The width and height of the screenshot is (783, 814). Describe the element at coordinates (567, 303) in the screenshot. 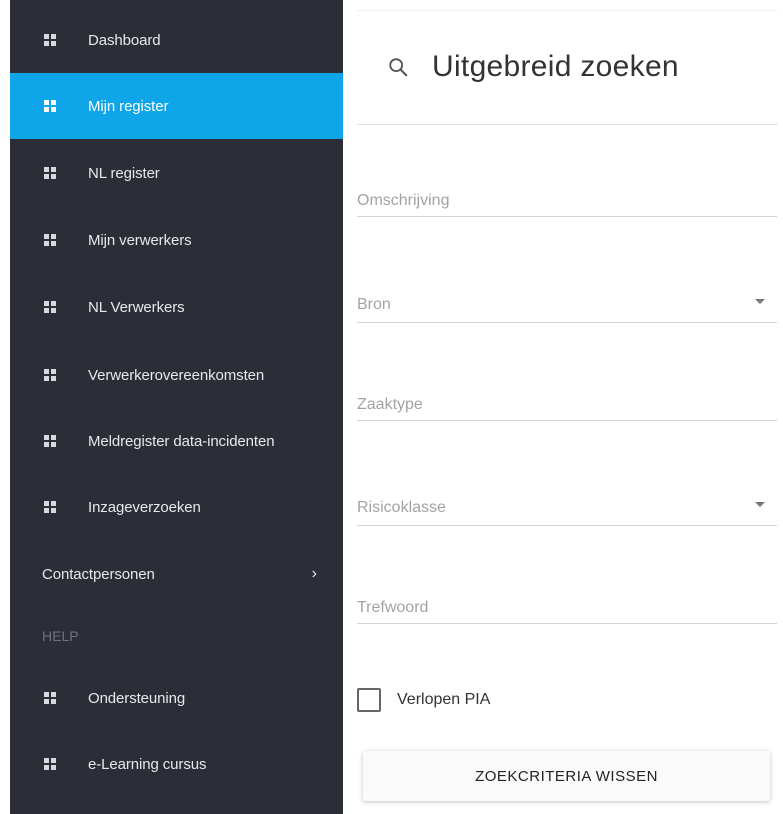

I see `bron-select: Bron` at that location.